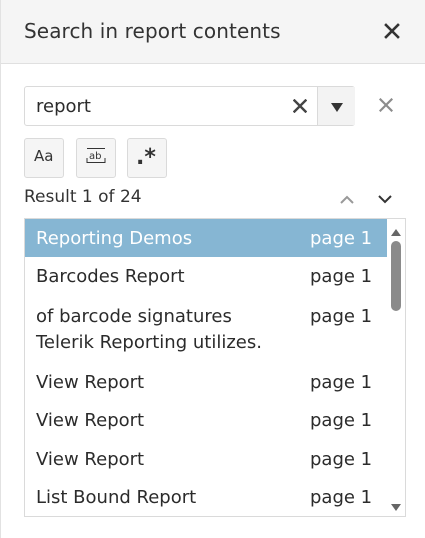  I want to click on previous-result-button, so click(347, 198).